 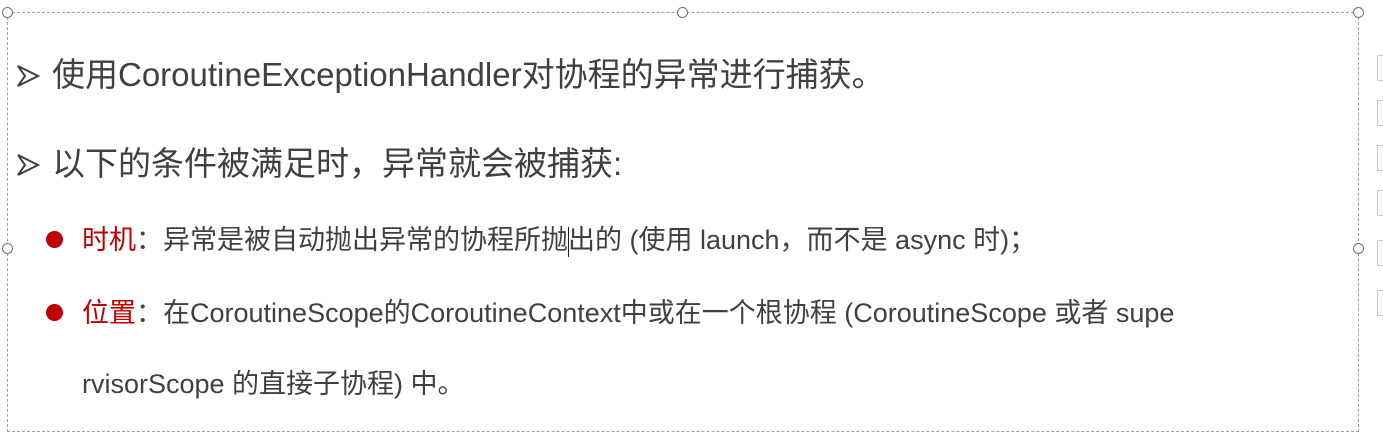 I want to click on sub-bullet-continuation: rvisorScope 的直接子协程) 中。, so click(x=273, y=384).